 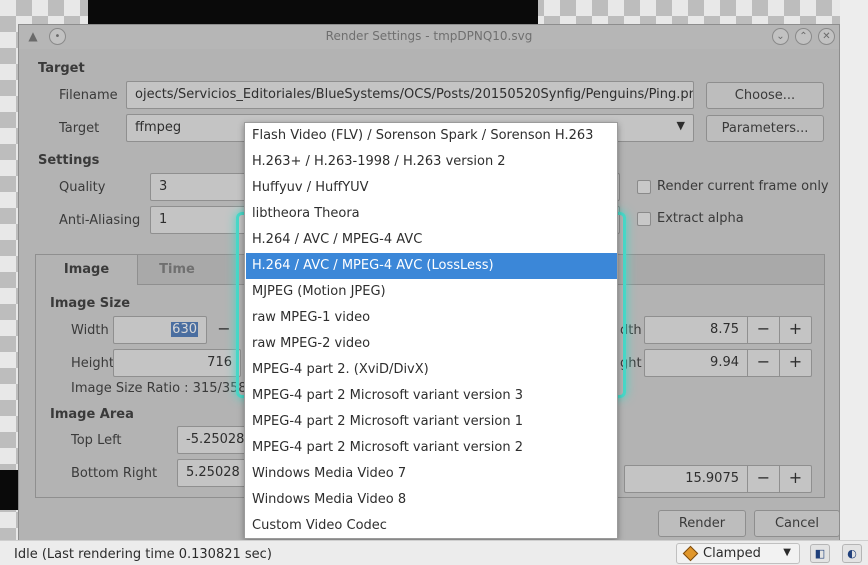 I want to click on physical-width-value: 8.75, so click(x=724, y=329).